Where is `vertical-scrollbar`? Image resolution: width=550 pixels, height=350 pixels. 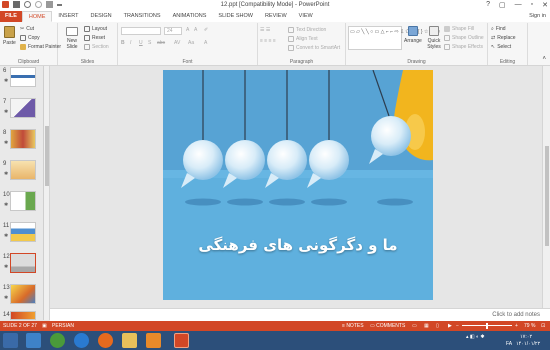
vertical-scrollbar is located at coordinates (546, 187).